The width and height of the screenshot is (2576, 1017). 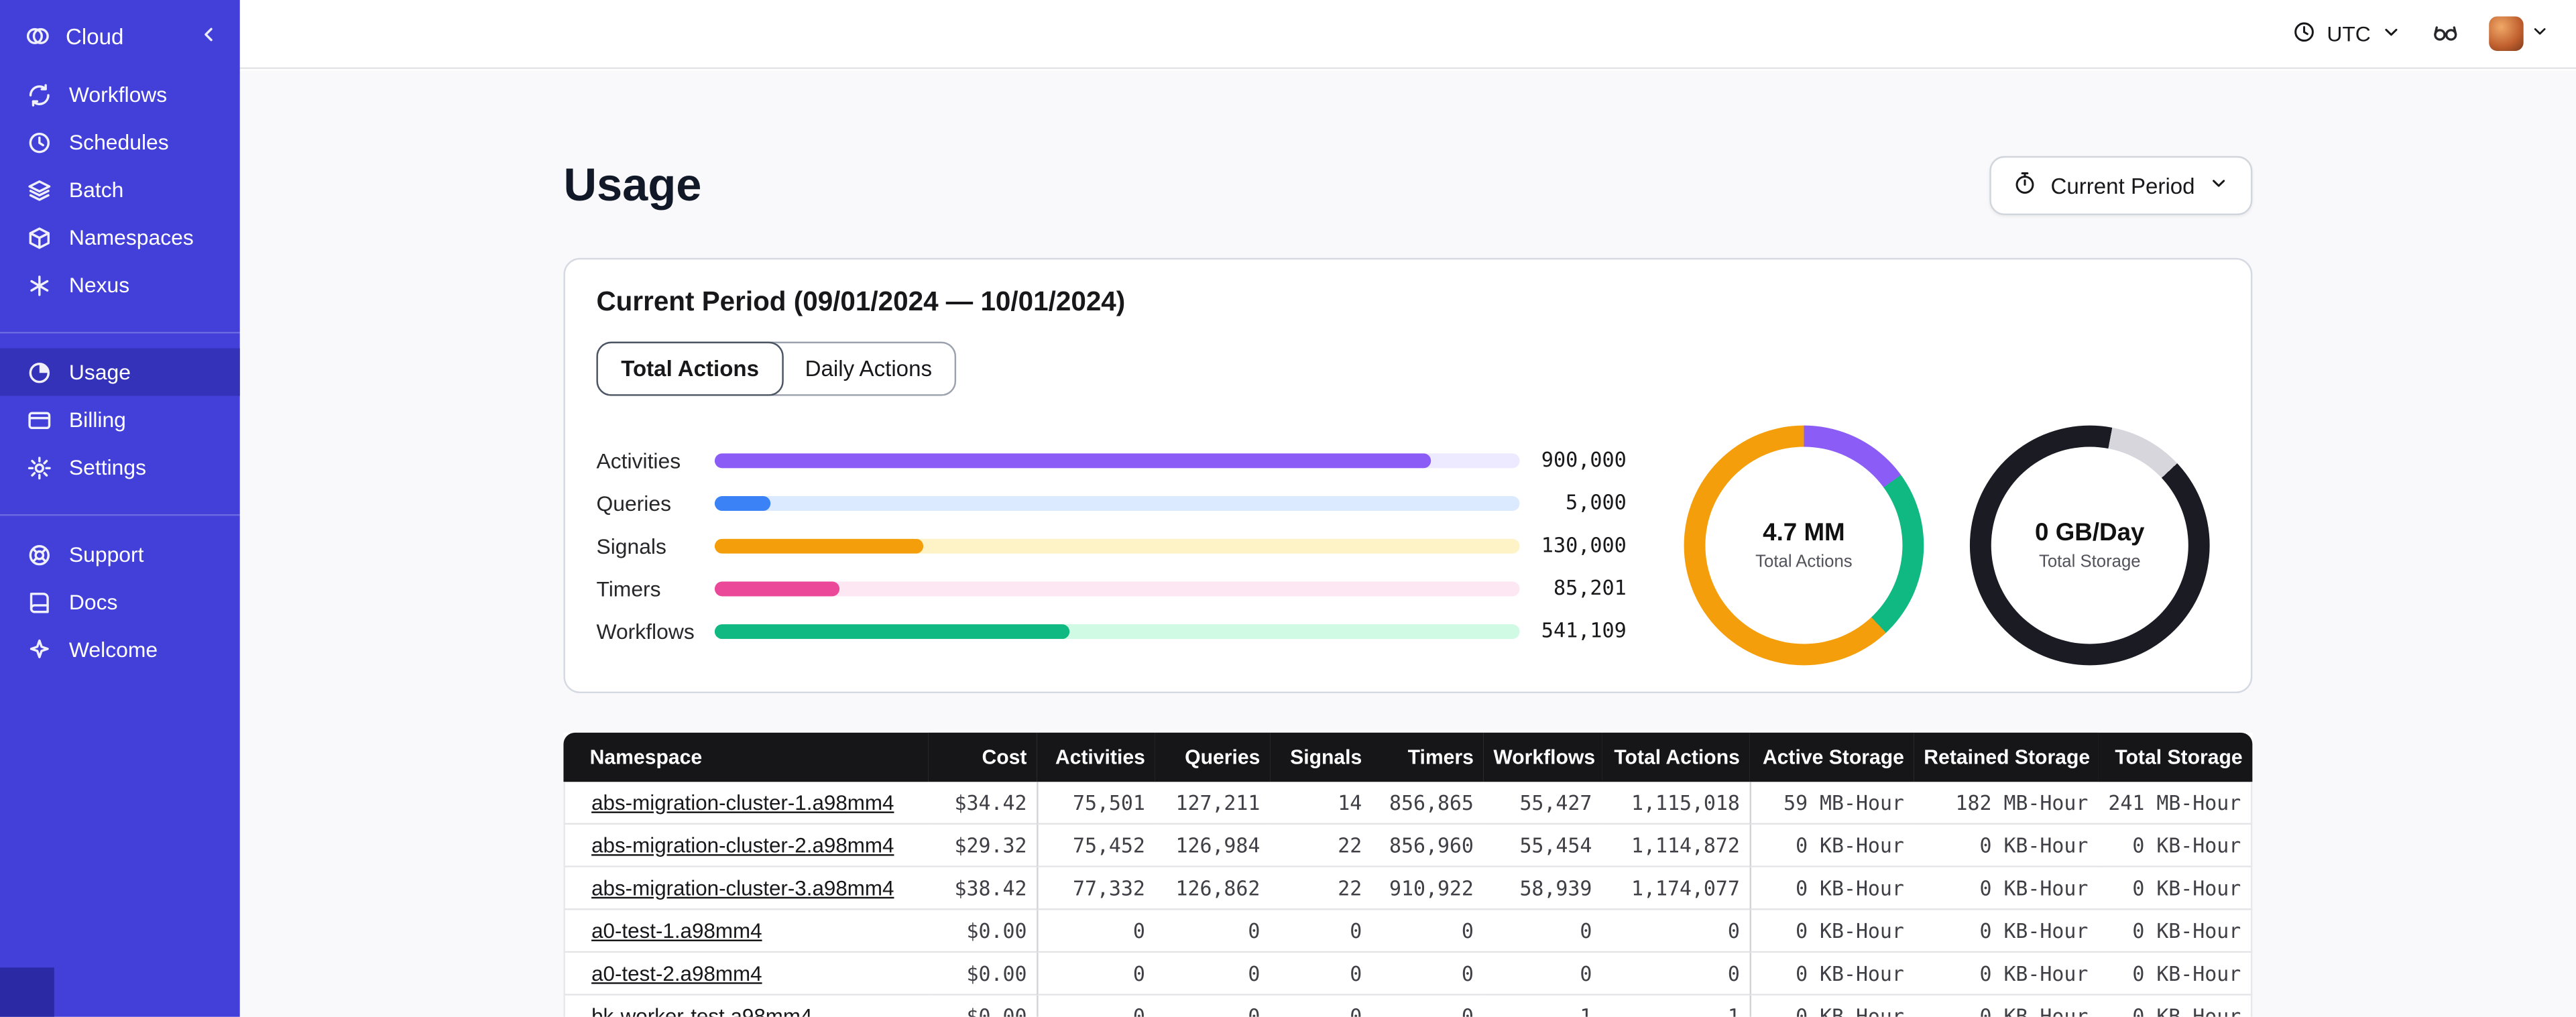 What do you see at coordinates (742, 887) in the screenshot?
I see `namespace-link: abs-migration-cluster-3.a98mm4` at bounding box center [742, 887].